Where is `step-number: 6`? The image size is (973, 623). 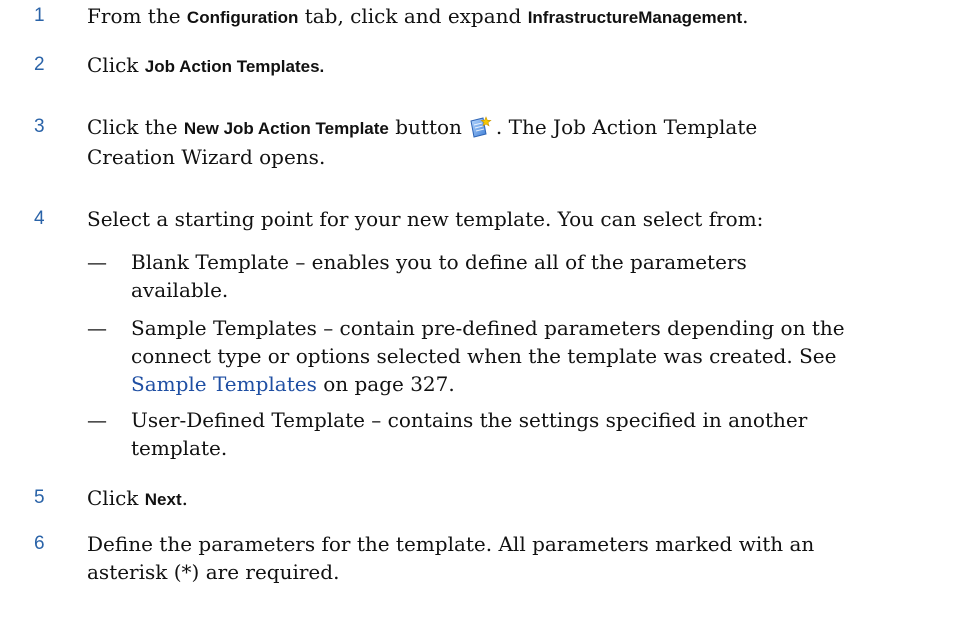
step-number: 6 is located at coordinates (39, 543).